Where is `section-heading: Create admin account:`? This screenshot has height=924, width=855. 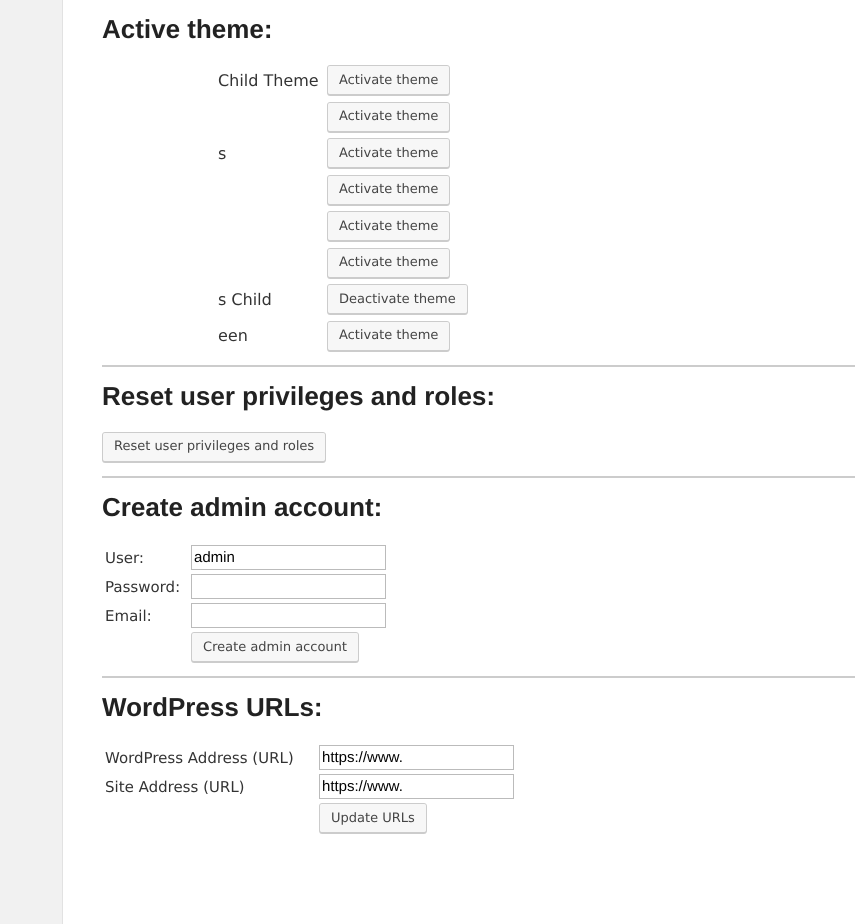
section-heading: Create admin account: is located at coordinates (243, 507).